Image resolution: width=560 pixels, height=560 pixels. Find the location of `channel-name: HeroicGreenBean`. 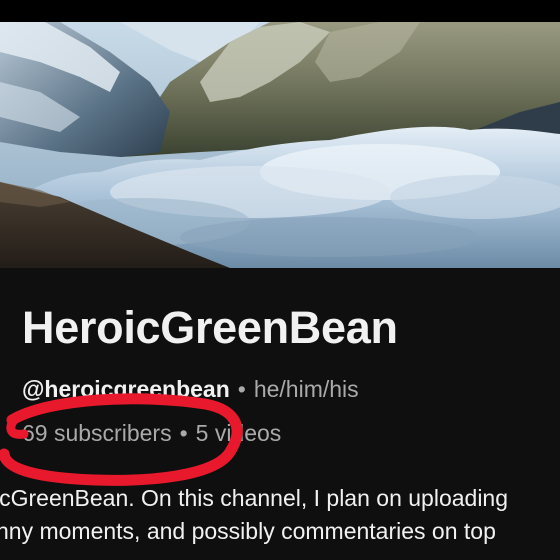

channel-name: HeroicGreenBean is located at coordinates (210, 327).